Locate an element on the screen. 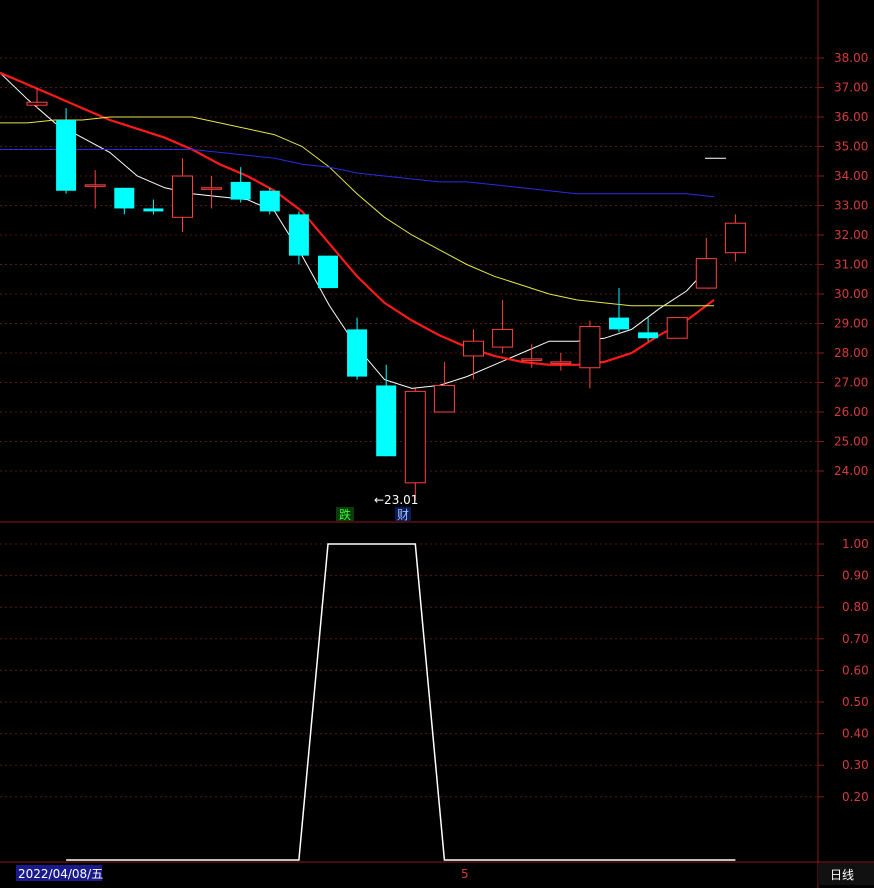 The width and height of the screenshot is (874, 888). price-tick-label: 29.00 is located at coordinates (851, 324).